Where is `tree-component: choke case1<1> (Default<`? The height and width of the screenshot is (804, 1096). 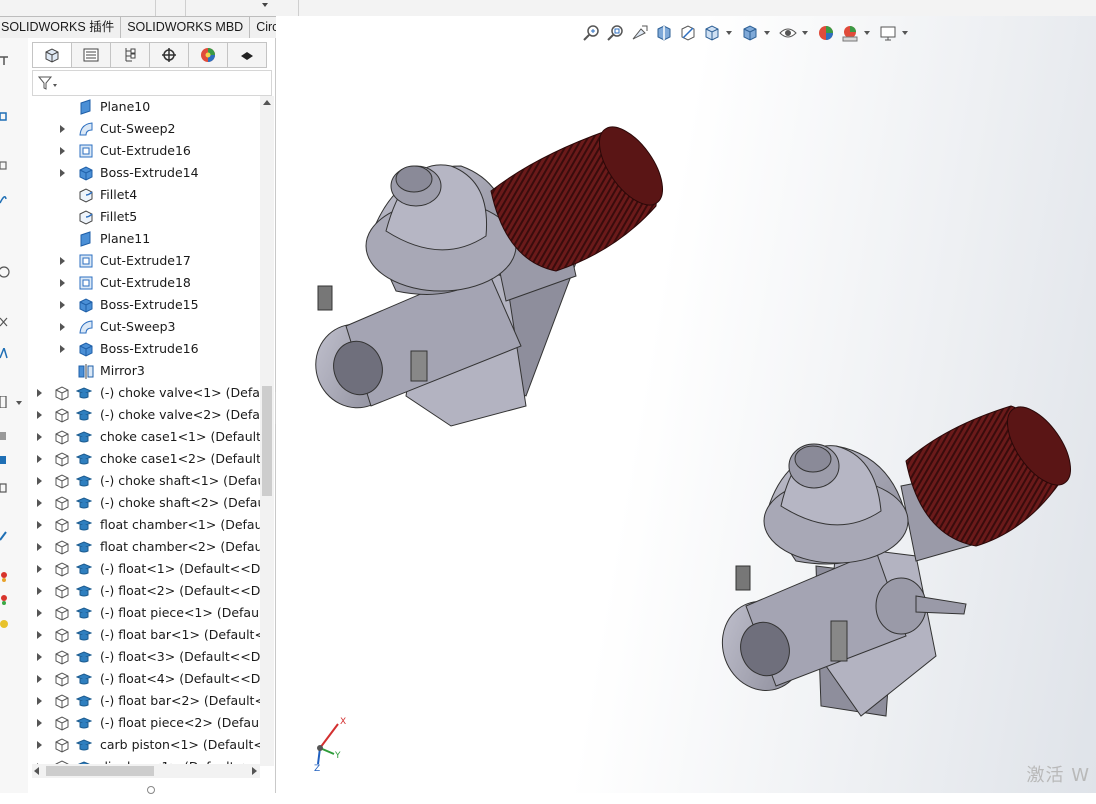
tree-component: choke case1<1> (Default< is located at coordinates (144, 437).